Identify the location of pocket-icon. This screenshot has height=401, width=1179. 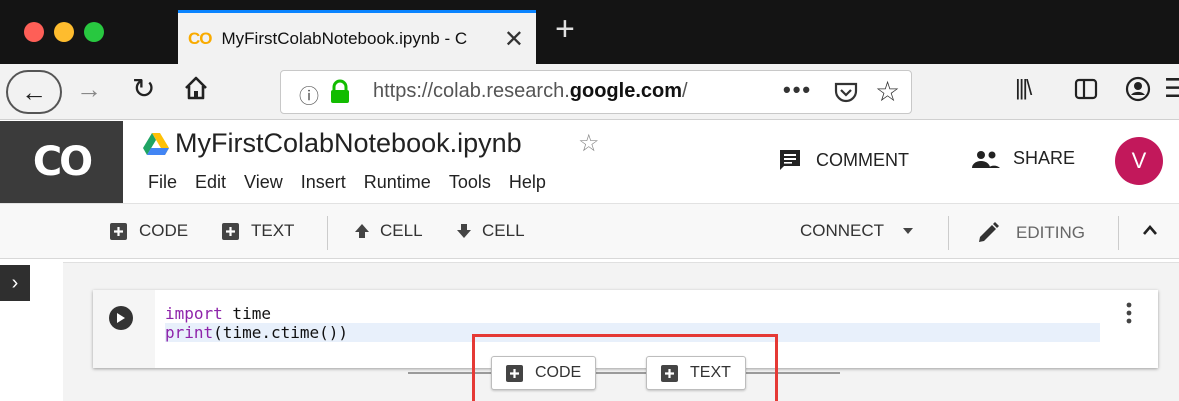
(846, 92).